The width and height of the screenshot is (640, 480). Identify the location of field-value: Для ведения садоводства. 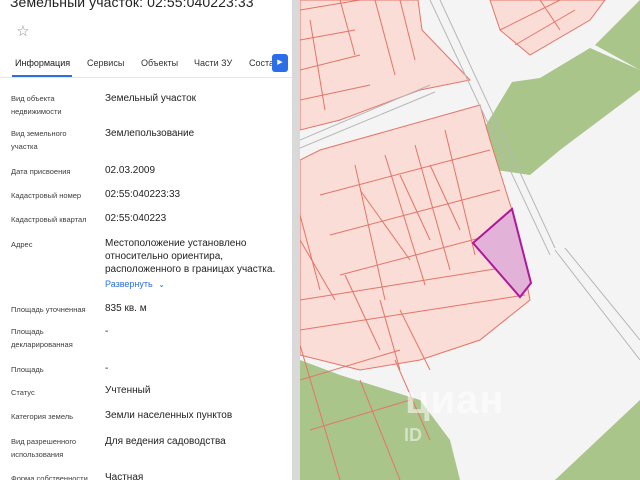
(165, 441).